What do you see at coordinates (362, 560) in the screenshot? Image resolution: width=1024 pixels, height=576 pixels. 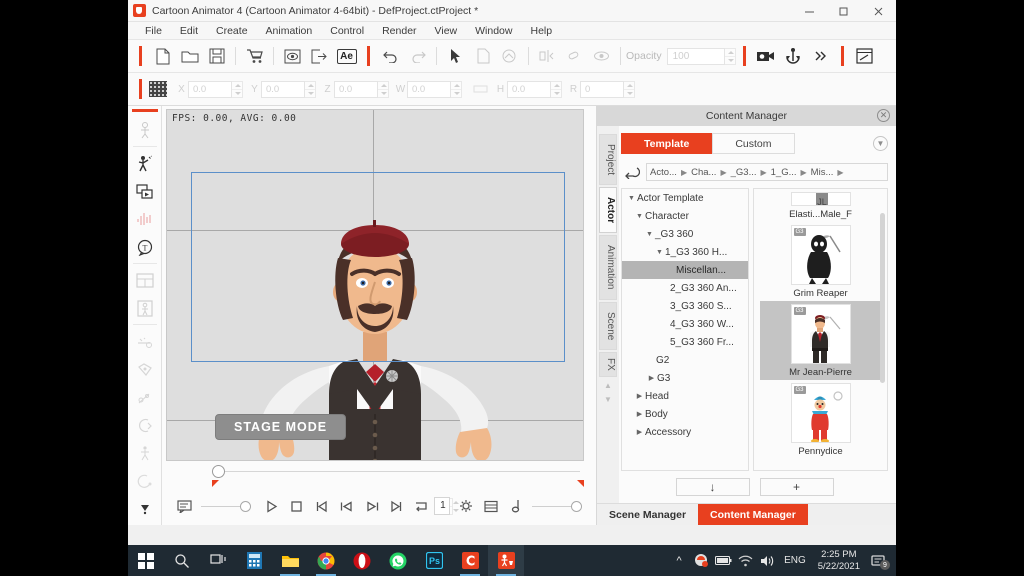 I see `opera-icon` at bounding box center [362, 560].